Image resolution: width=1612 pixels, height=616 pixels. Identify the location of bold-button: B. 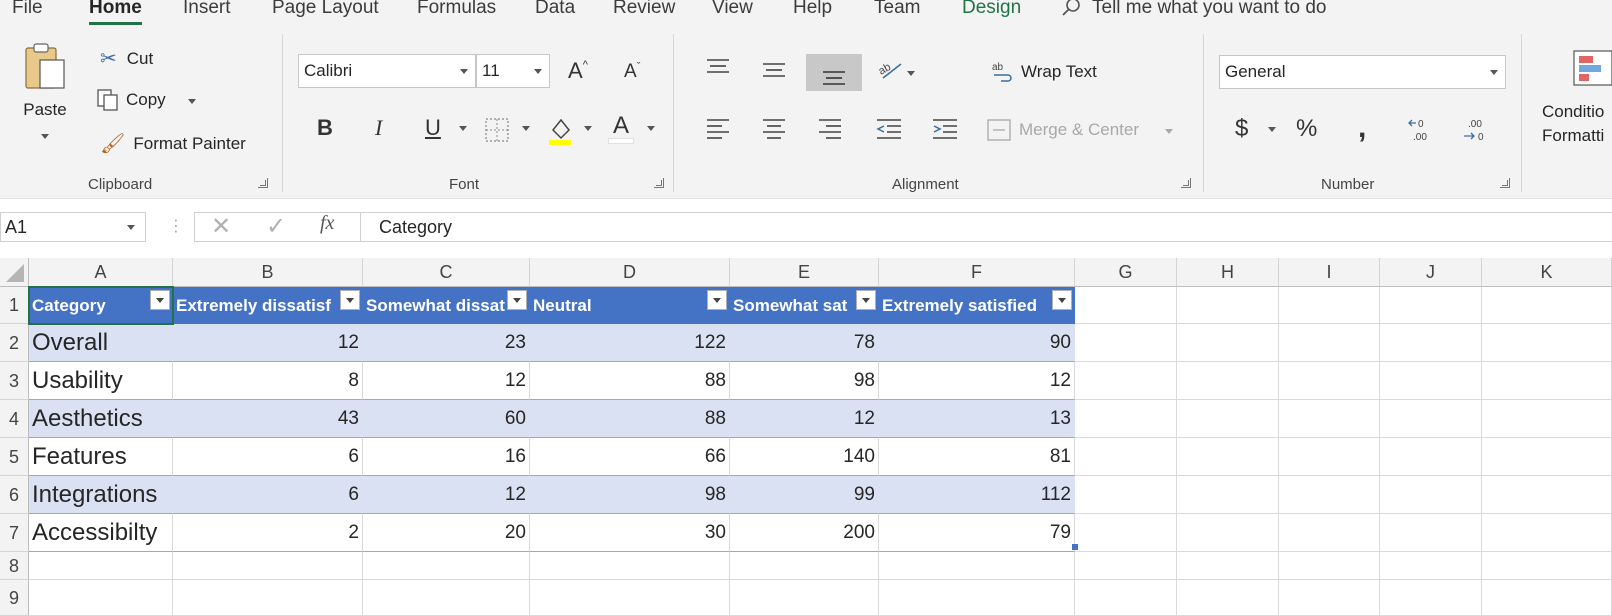
(325, 128).